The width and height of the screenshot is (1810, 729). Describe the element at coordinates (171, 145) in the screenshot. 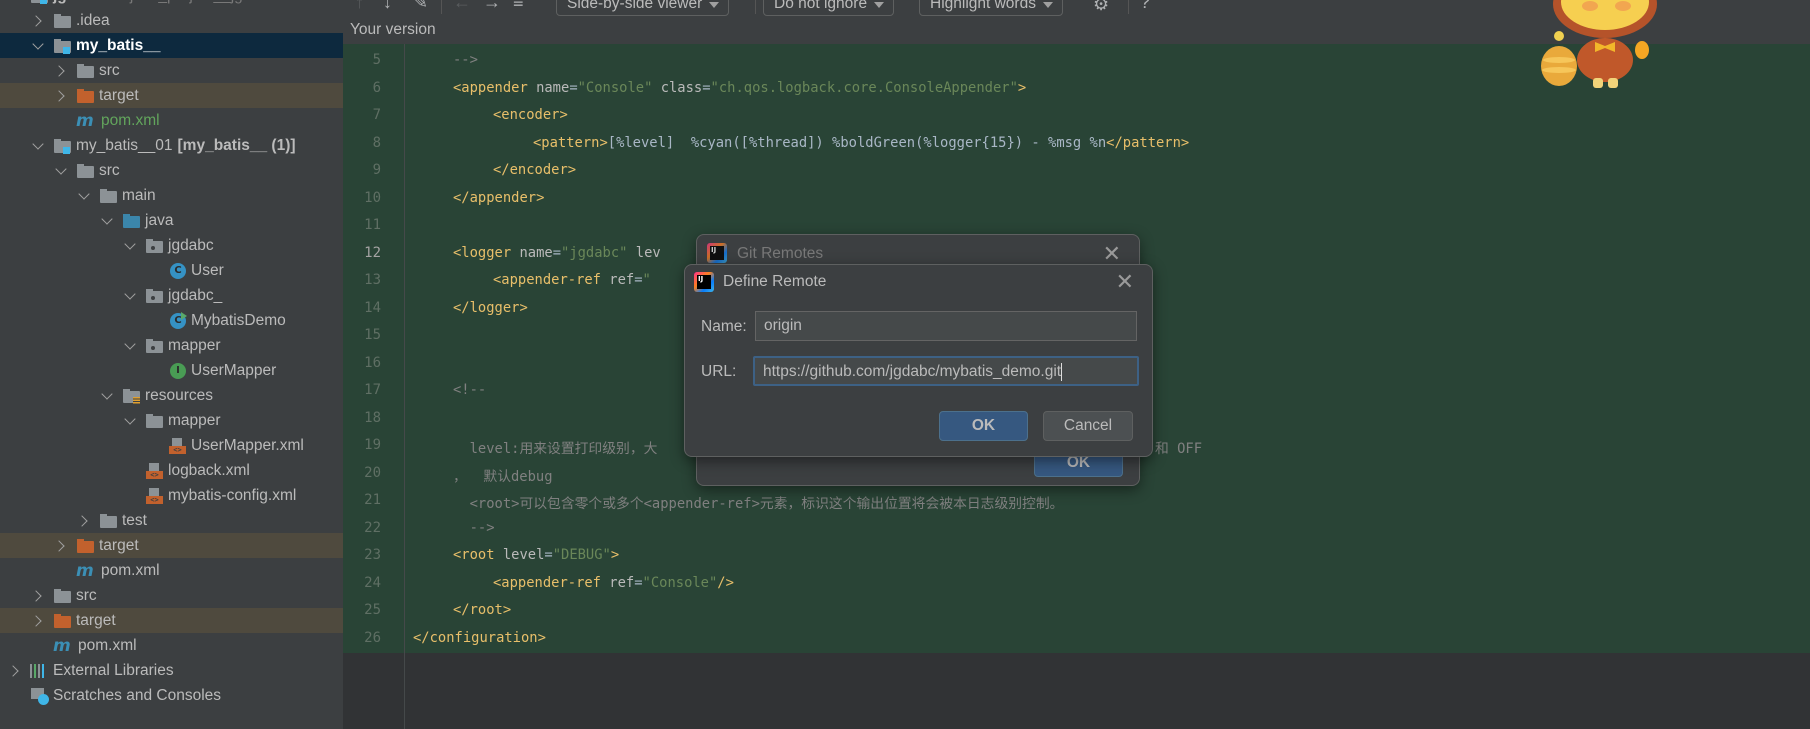

I see `tree-item: my_batis__01 [my_batis__ (1)]` at that location.